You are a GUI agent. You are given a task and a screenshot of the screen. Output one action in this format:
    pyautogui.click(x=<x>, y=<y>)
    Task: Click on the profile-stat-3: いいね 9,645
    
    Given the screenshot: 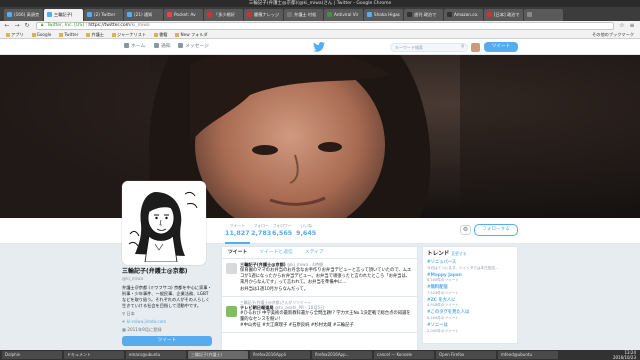 What is the action you would take?
    pyautogui.click(x=306, y=230)
    